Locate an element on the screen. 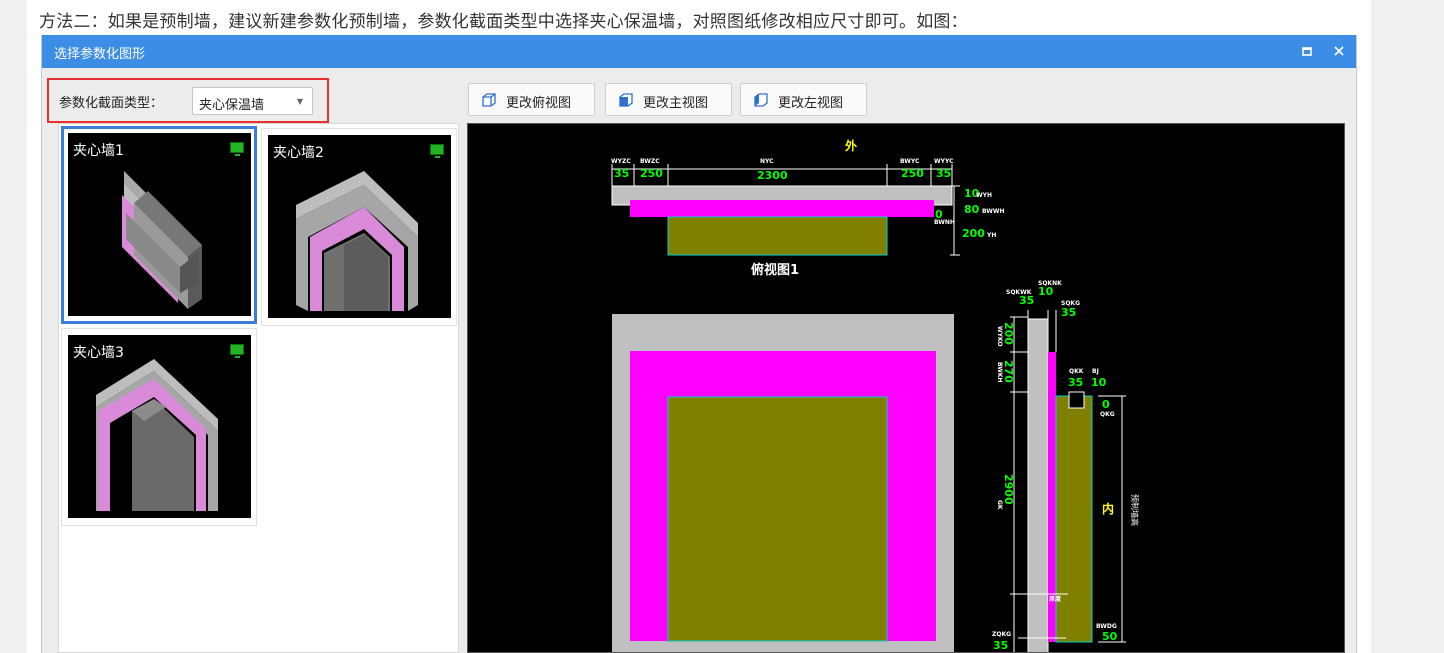 The image size is (1444, 653). dim-value-yh: 200 is located at coordinates (973, 233).